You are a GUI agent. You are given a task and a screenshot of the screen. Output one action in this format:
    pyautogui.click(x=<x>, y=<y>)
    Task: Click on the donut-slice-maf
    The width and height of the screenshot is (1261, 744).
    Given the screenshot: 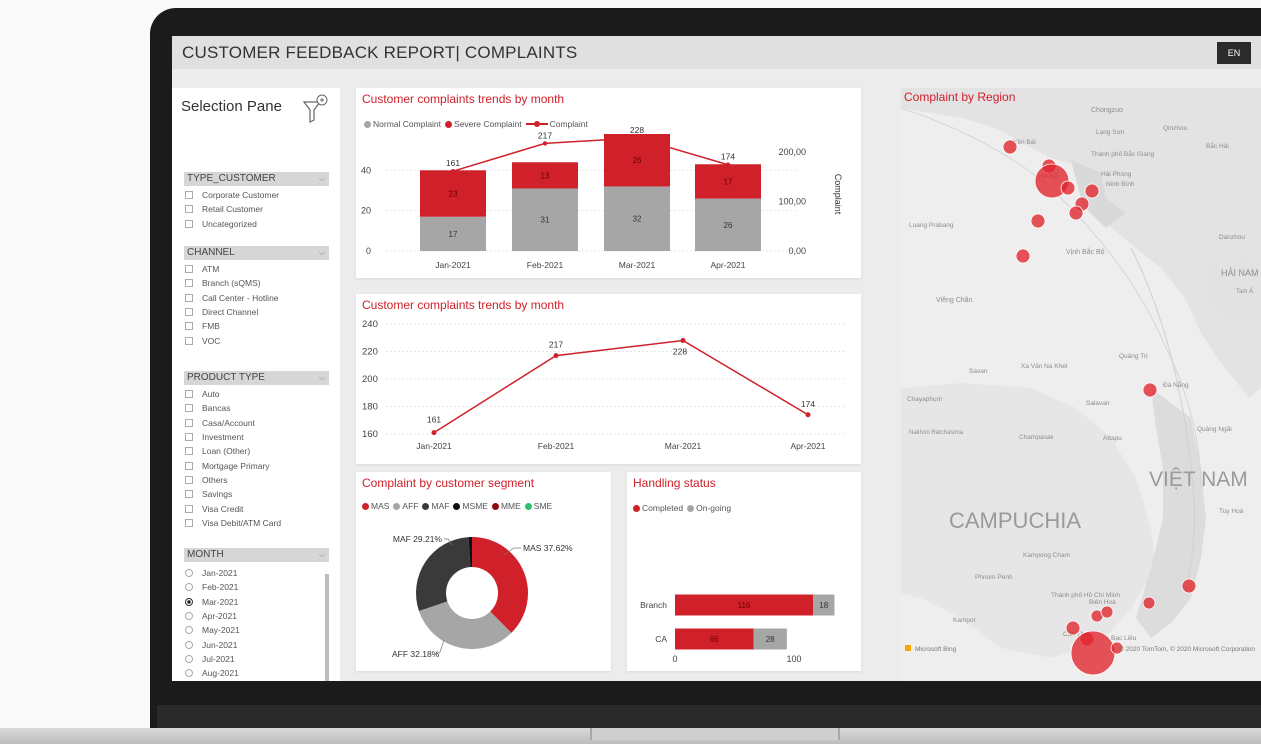 What is the action you would take?
    pyautogui.click(x=443, y=574)
    